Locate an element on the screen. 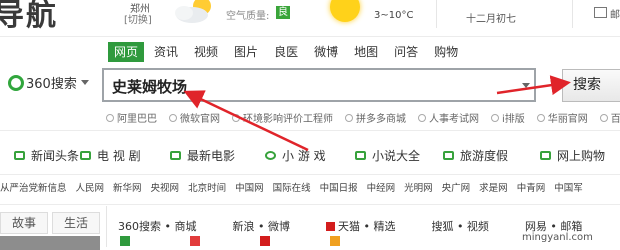 Image resolution: width=620 pixels, height=250 pixels. portal-link-label: 新浪 • 微博 is located at coordinates (261, 226).